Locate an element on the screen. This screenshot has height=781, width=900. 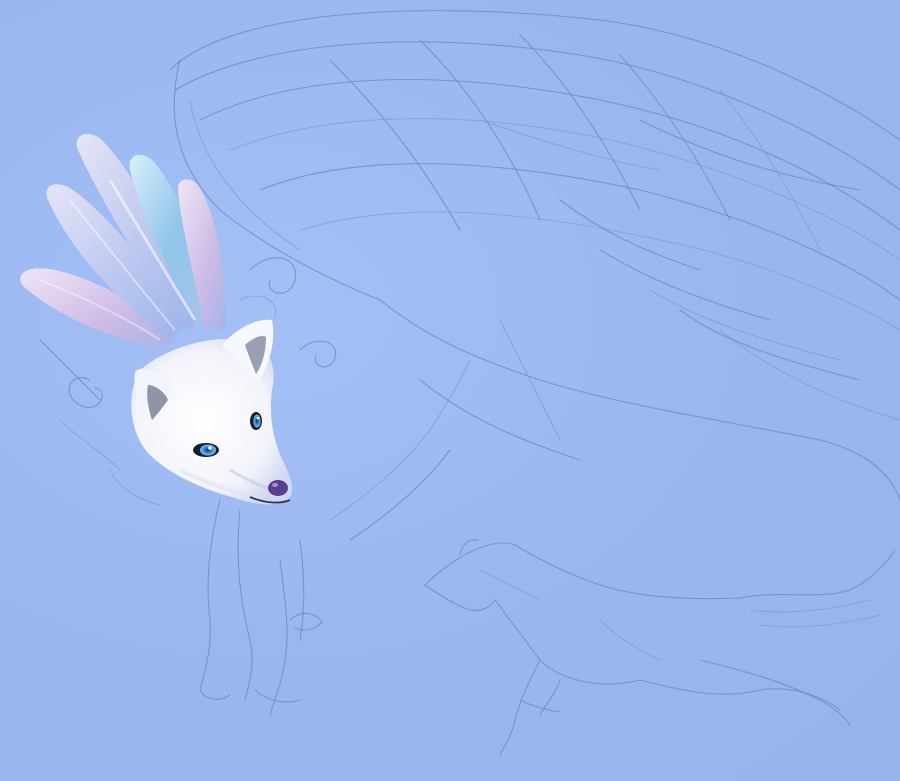
fox-eye-right is located at coordinates (256, 421).